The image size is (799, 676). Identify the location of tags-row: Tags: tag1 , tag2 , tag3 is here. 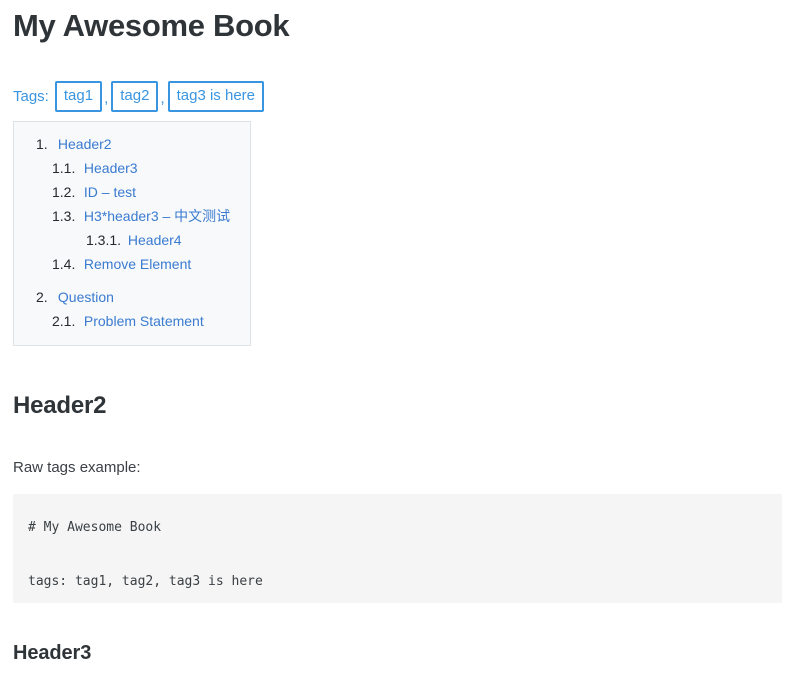
(138, 96).